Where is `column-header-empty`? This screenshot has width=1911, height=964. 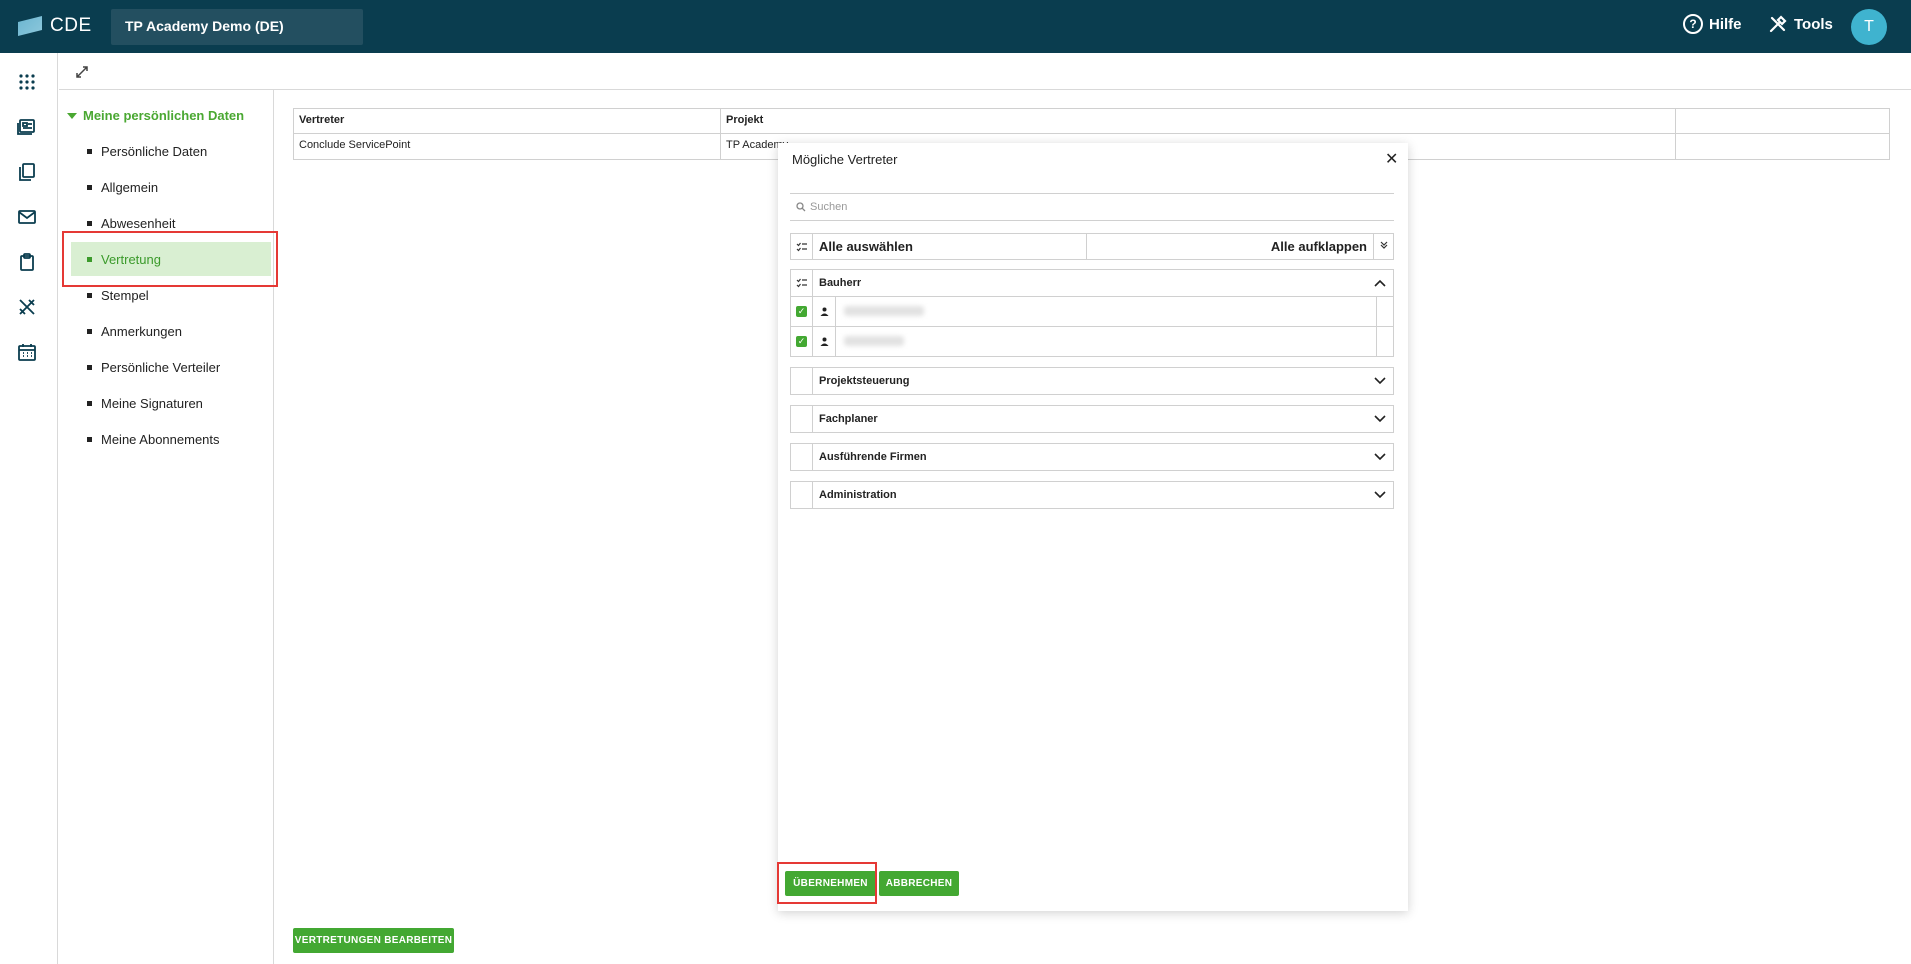
column-header-empty is located at coordinates (1782, 121).